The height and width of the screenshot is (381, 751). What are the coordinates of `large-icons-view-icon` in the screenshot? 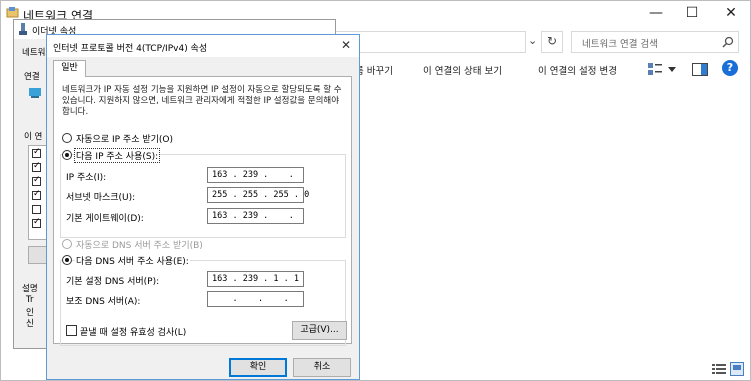 It's located at (737, 369).